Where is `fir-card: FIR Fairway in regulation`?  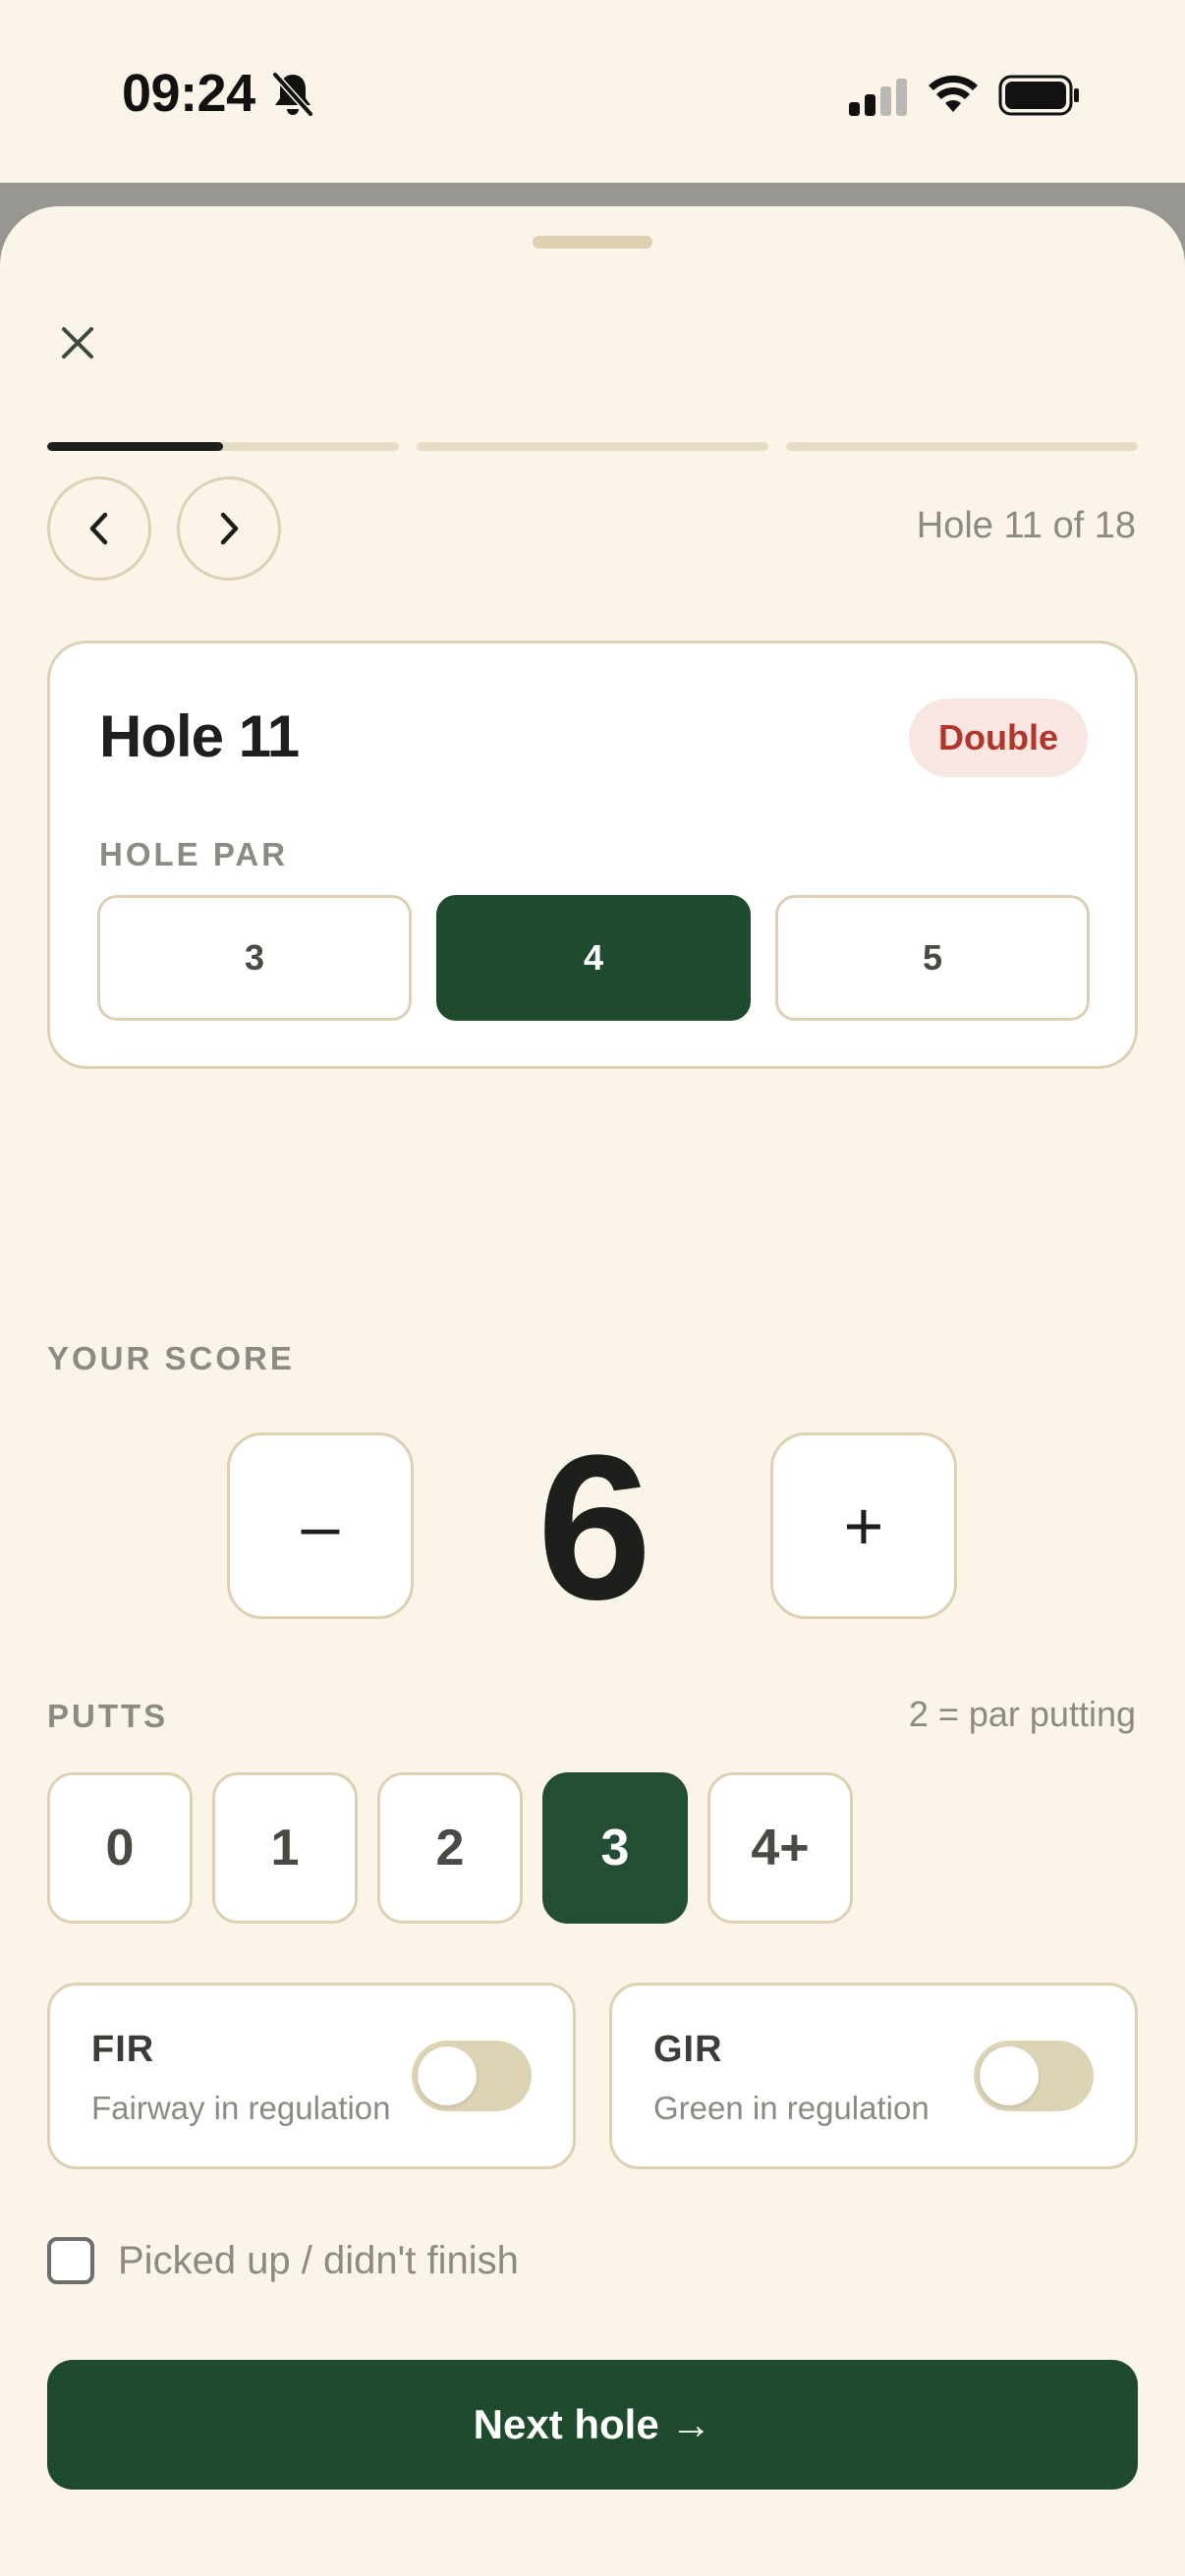
fir-card: FIR Fairway in regulation is located at coordinates (312, 2076).